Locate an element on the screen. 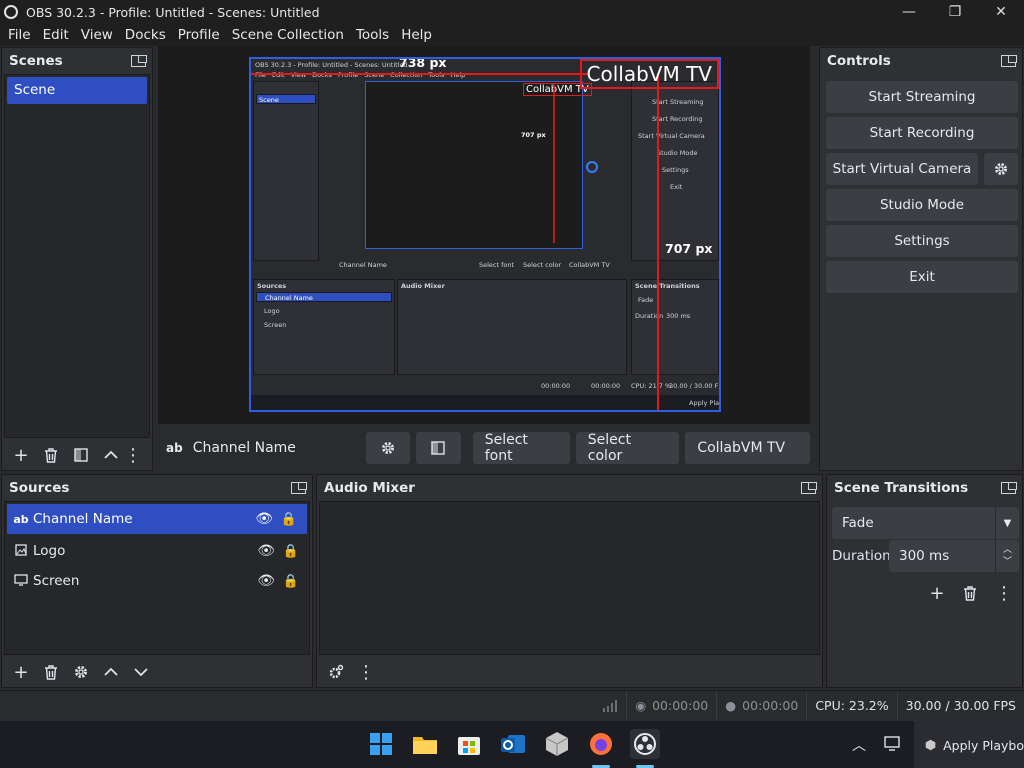  cpu-usage: CPU: 23.2% is located at coordinates (851, 705).